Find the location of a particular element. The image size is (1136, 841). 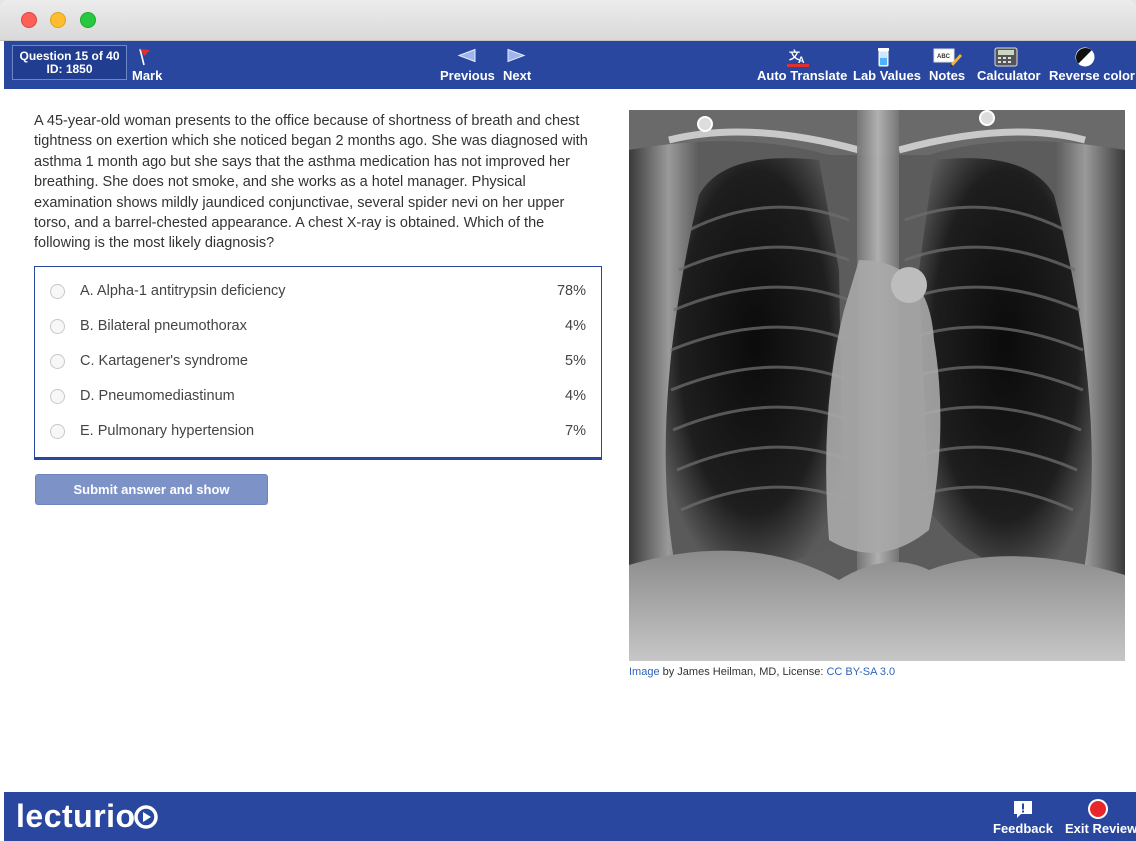

arrow-right-icon is located at coordinates (517, 57).